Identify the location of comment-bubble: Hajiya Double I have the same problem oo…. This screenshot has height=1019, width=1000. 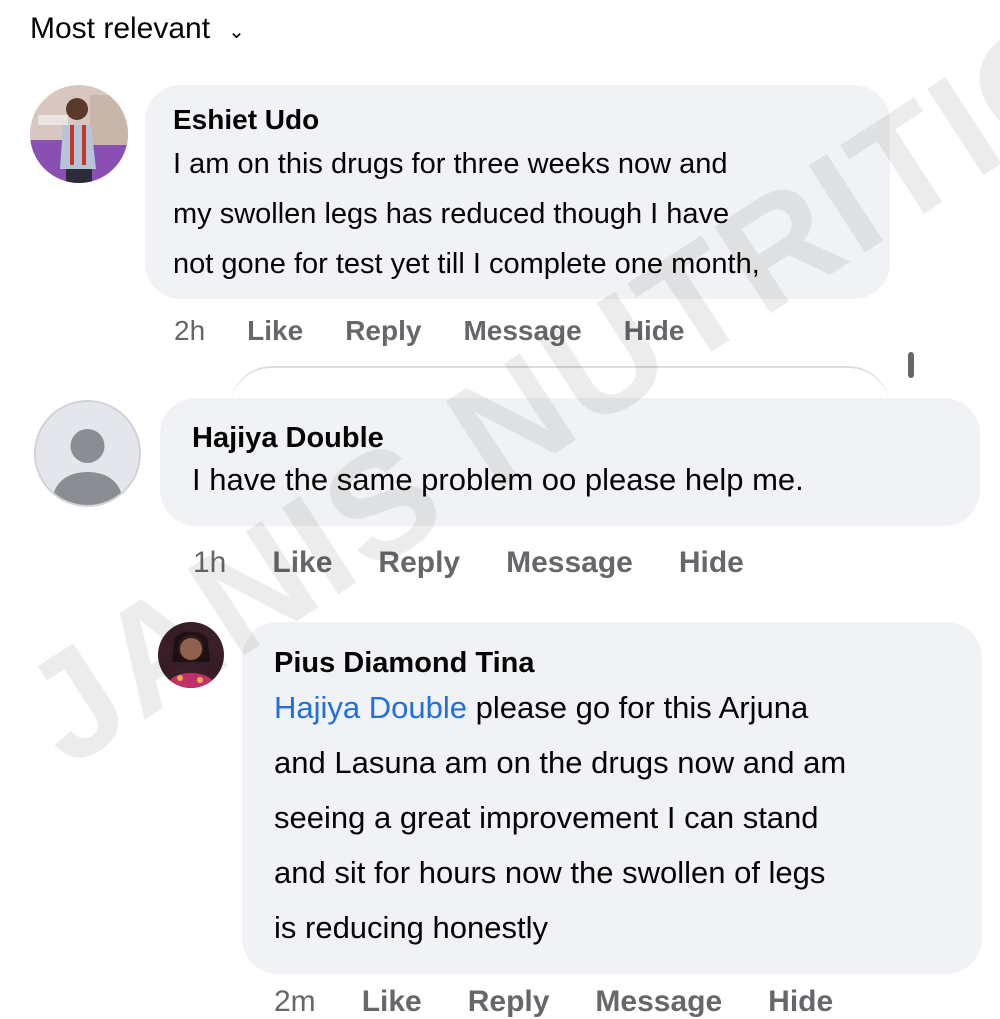
(570, 462).